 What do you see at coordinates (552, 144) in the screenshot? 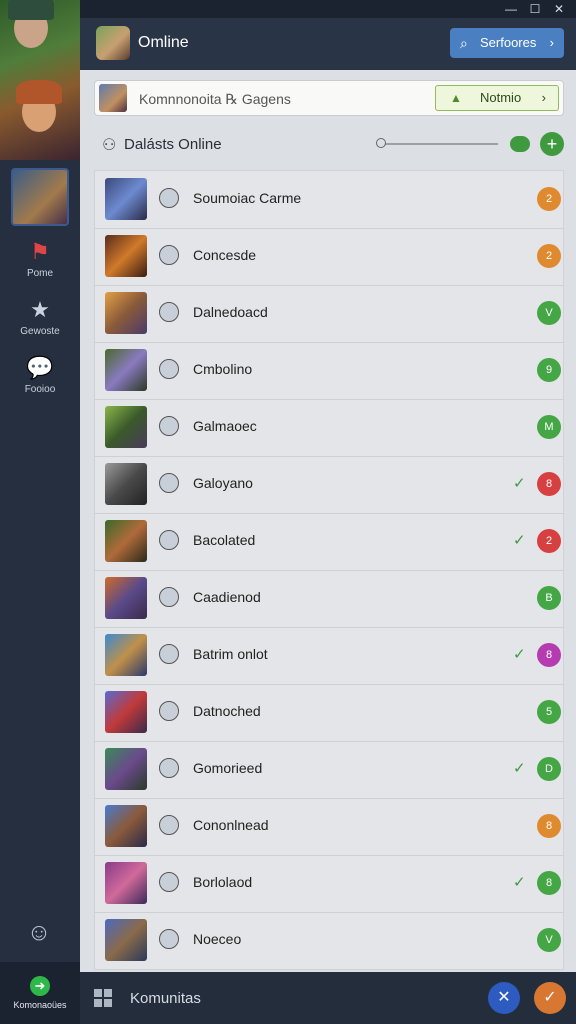
I see `add-friend-button: +` at bounding box center [552, 144].